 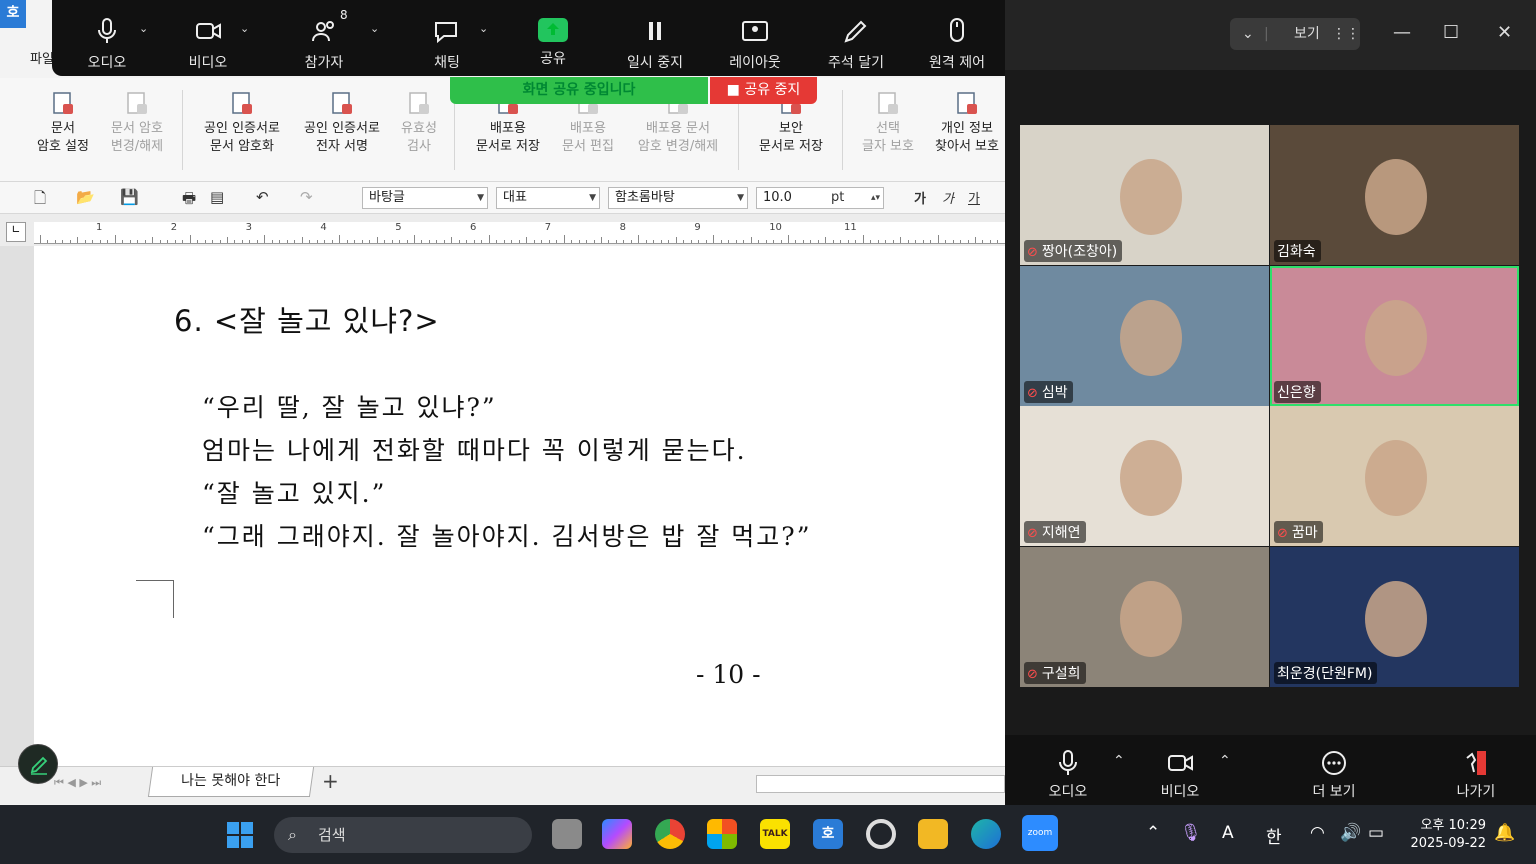 I want to click on task-view-icon, so click(x=567, y=834).